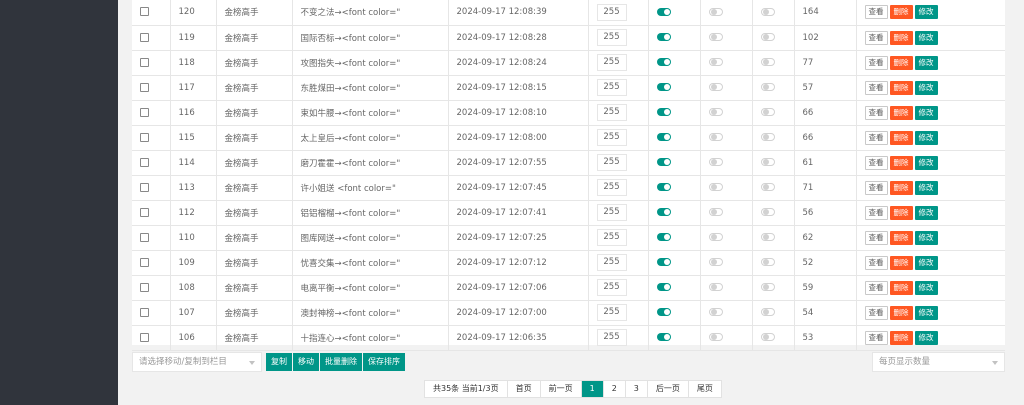  Describe the element at coordinates (524, 389) in the screenshot. I see `first-page-link: 首页` at that location.